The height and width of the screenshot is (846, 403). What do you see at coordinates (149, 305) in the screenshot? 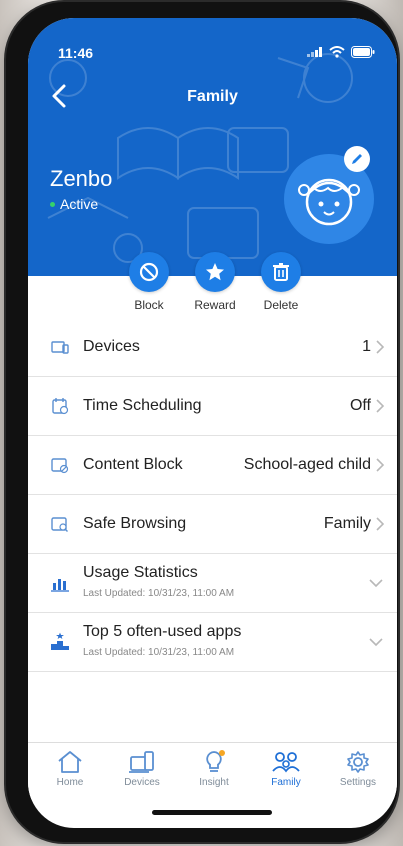
I see `block-label: Block` at bounding box center [149, 305].